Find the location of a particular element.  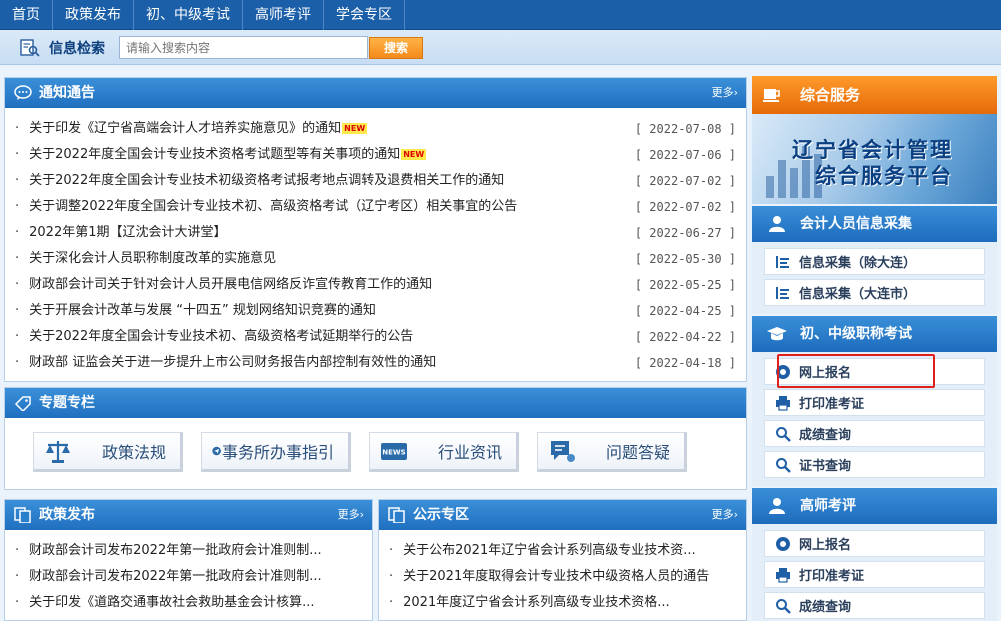

nav-exam: 初、中级考试 is located at coordinates (188, 15).